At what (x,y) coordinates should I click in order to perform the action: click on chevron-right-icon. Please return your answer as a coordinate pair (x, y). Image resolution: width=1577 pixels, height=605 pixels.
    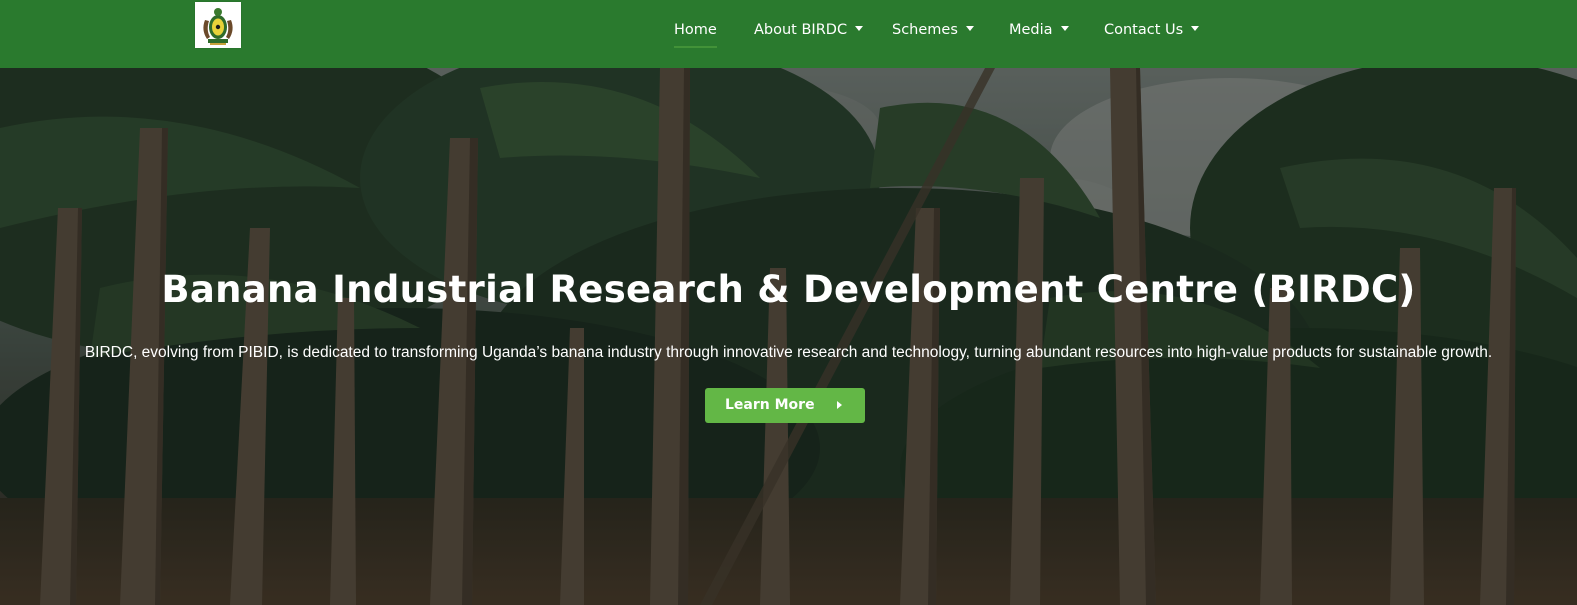
    Looking at the image, I should click on (839, 405).